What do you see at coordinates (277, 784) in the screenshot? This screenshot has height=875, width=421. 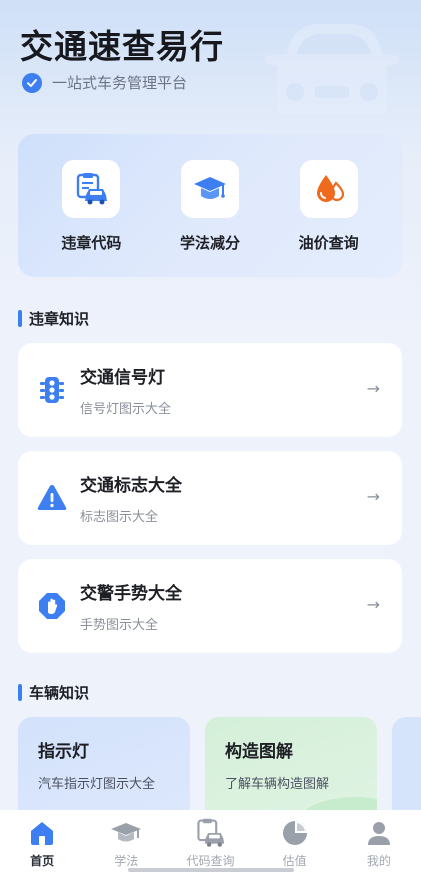 I see `card-subtitle: 了解车辆构造图解` at bounding box center [277, 784].